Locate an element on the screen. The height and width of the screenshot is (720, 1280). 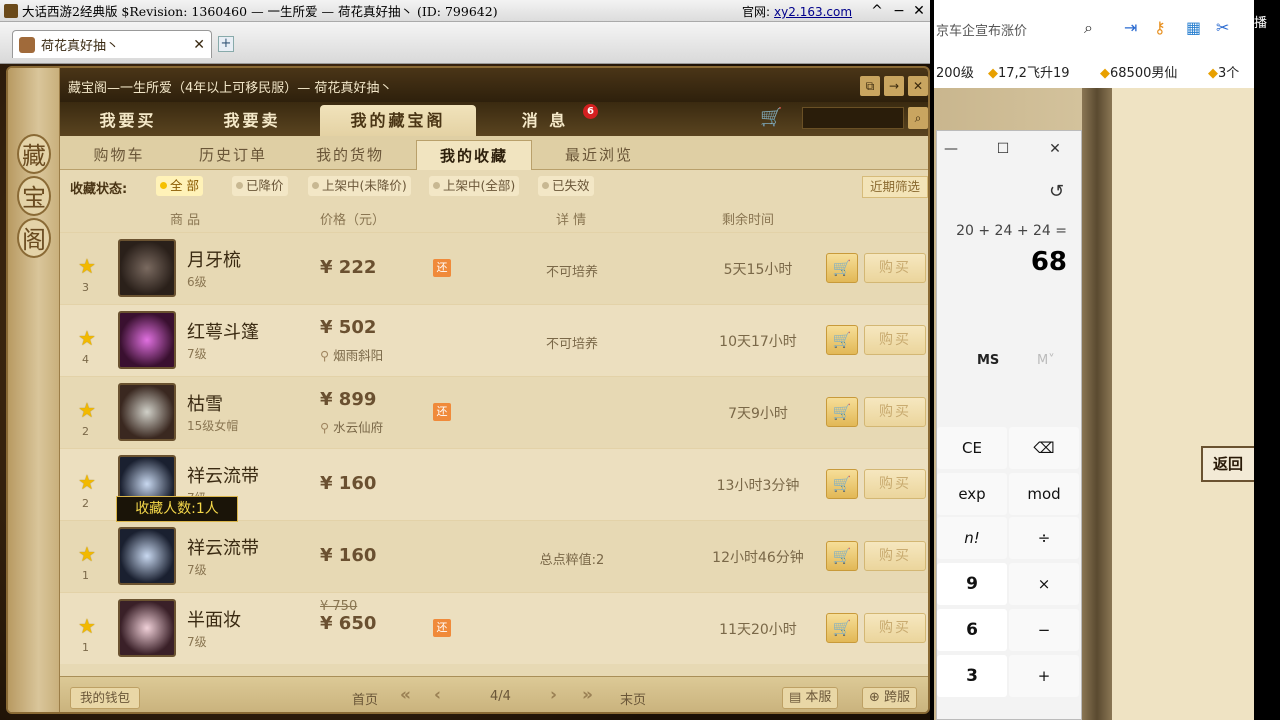
table-row: ★ 1 半面妆 7级 ¥ 750 ¥ 650 还 11天20小时 🛒 购买 is located at coordinates (494, 628).